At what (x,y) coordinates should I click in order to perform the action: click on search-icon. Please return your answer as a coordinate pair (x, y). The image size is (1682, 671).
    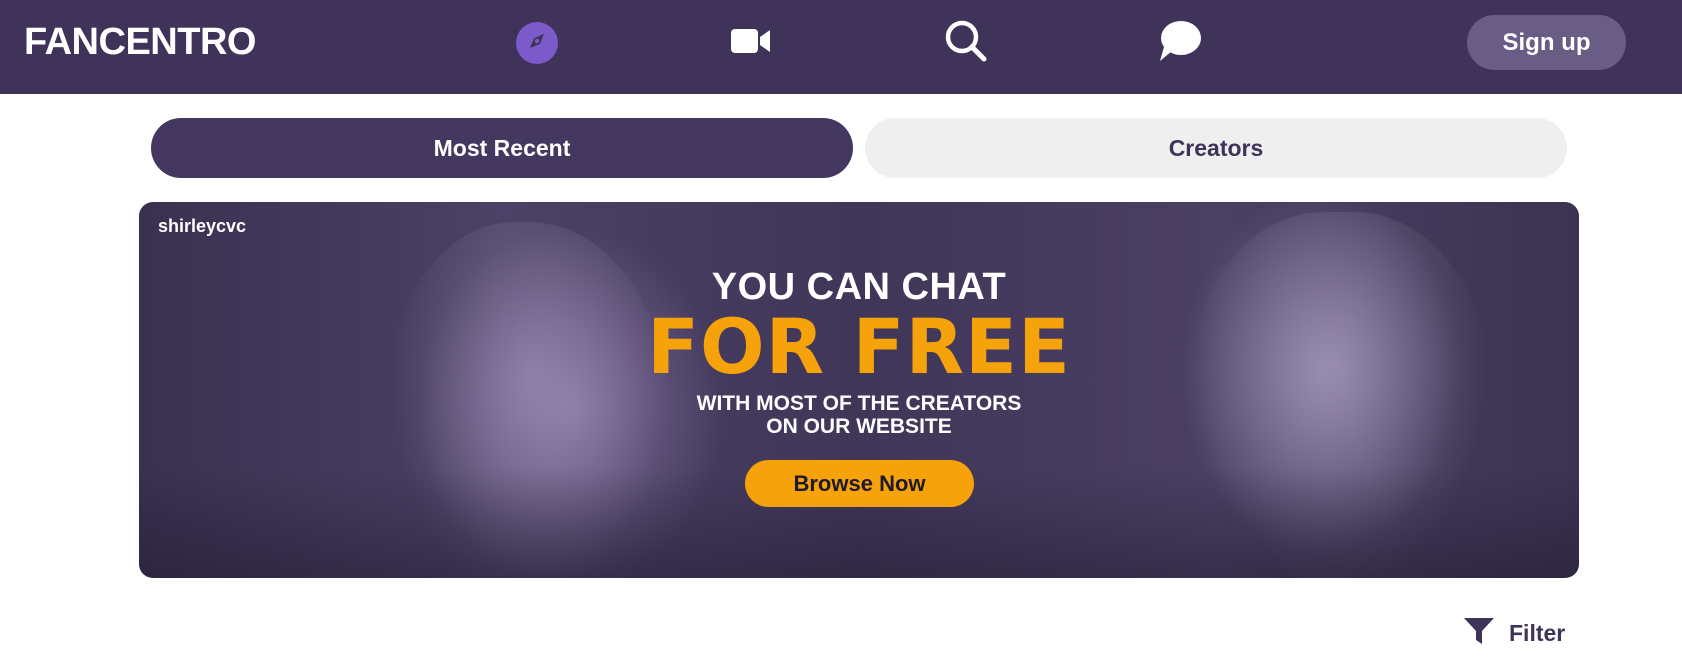
    Looking at the image, I should click on (966, 43).